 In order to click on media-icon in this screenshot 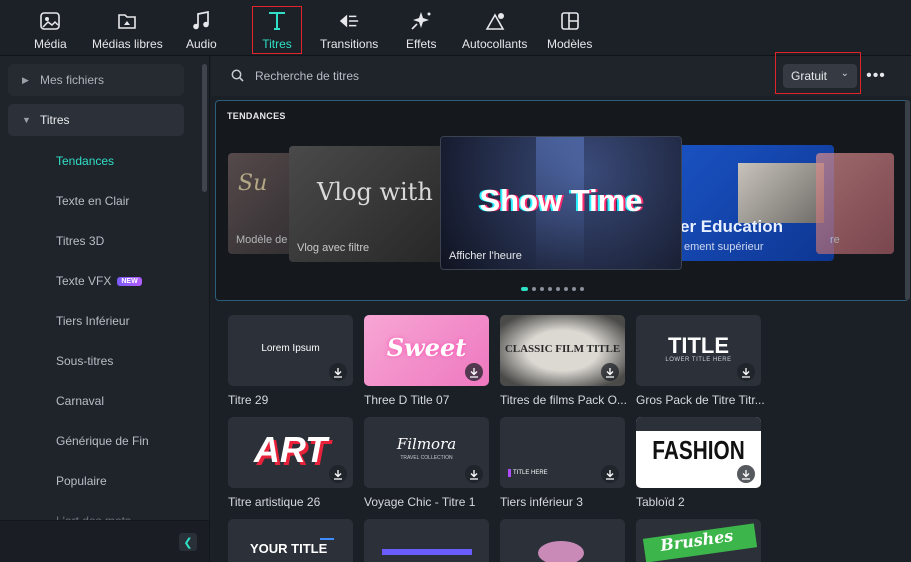, I will do `click(50, 21)`.